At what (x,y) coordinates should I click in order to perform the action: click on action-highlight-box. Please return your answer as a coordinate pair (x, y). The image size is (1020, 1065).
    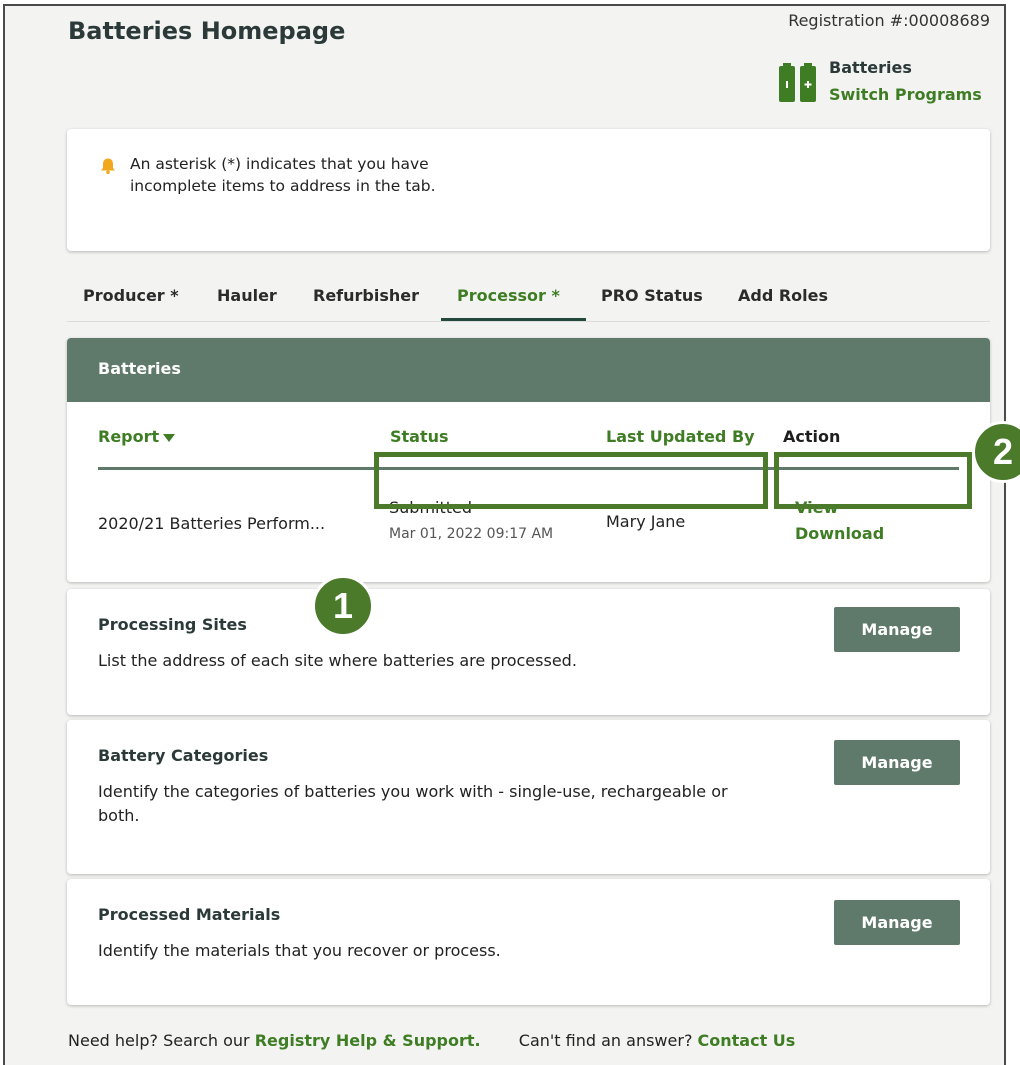
    Looking at the image, I should click on (873, 480).